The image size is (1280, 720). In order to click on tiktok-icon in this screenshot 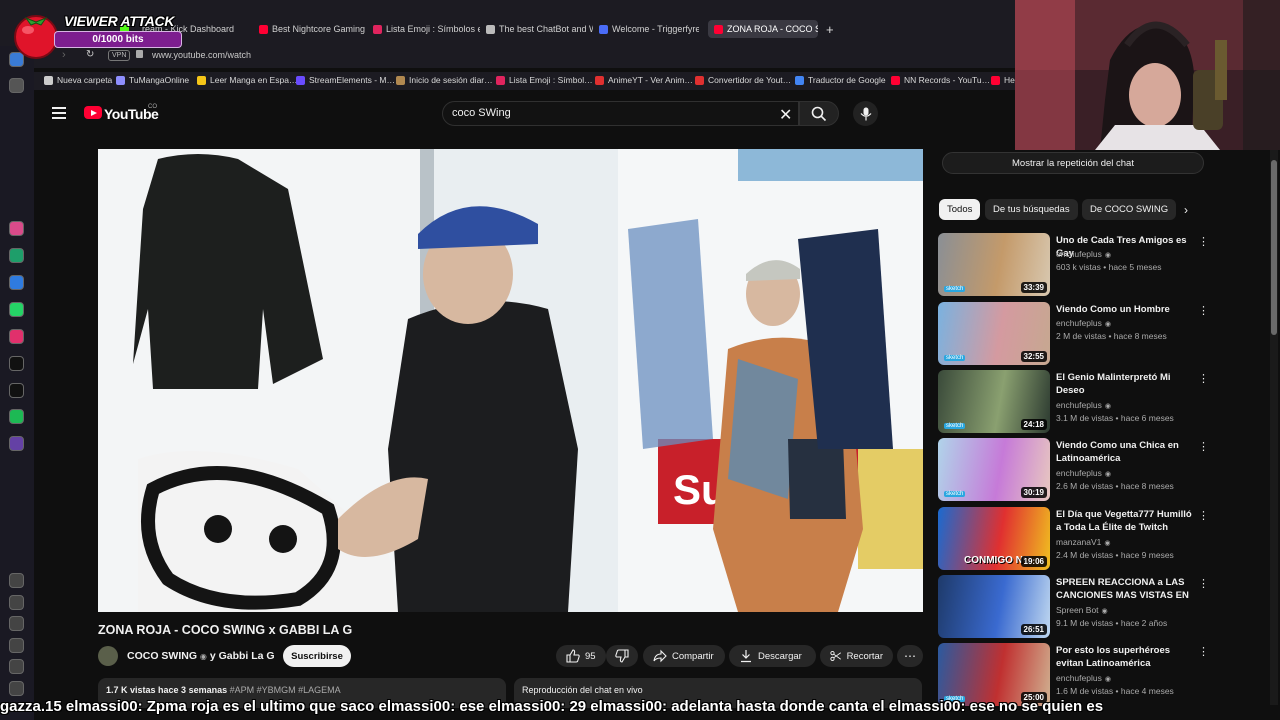, I will do `click(16, 363)`.